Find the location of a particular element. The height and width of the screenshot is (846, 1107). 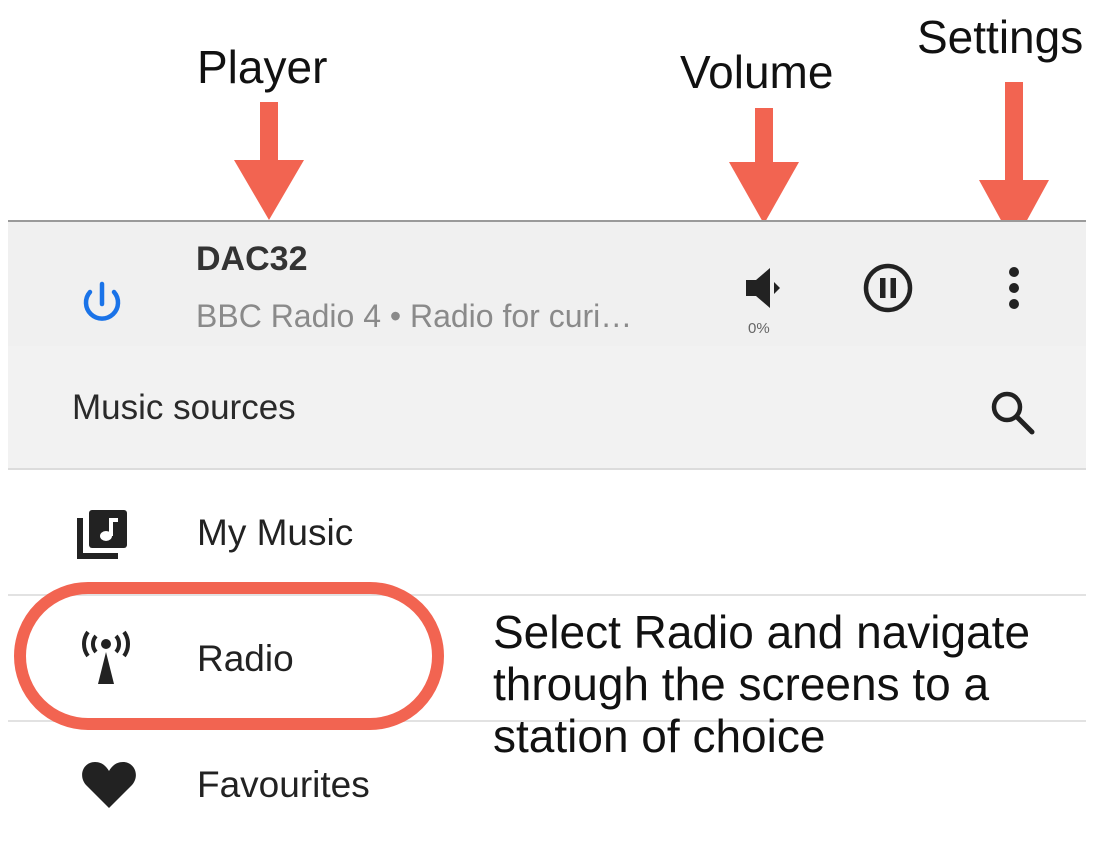

list-item-my-music: My Music is located at coordinates (547, 533).